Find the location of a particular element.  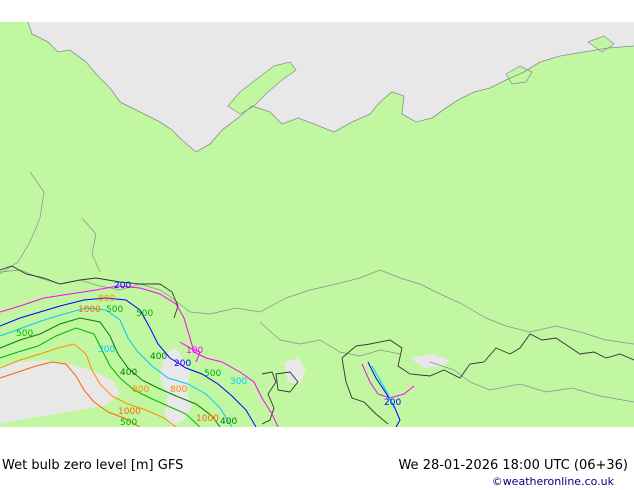

product-label: Wet bulb zero level [m] GFS is located at coordinates (93, 465).